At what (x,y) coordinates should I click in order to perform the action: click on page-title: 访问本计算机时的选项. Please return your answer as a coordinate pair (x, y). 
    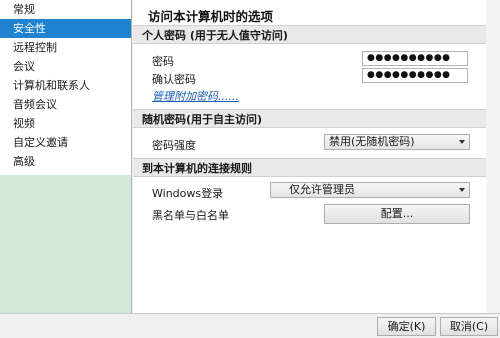
    Looking at the image, I should click on (211, 16).